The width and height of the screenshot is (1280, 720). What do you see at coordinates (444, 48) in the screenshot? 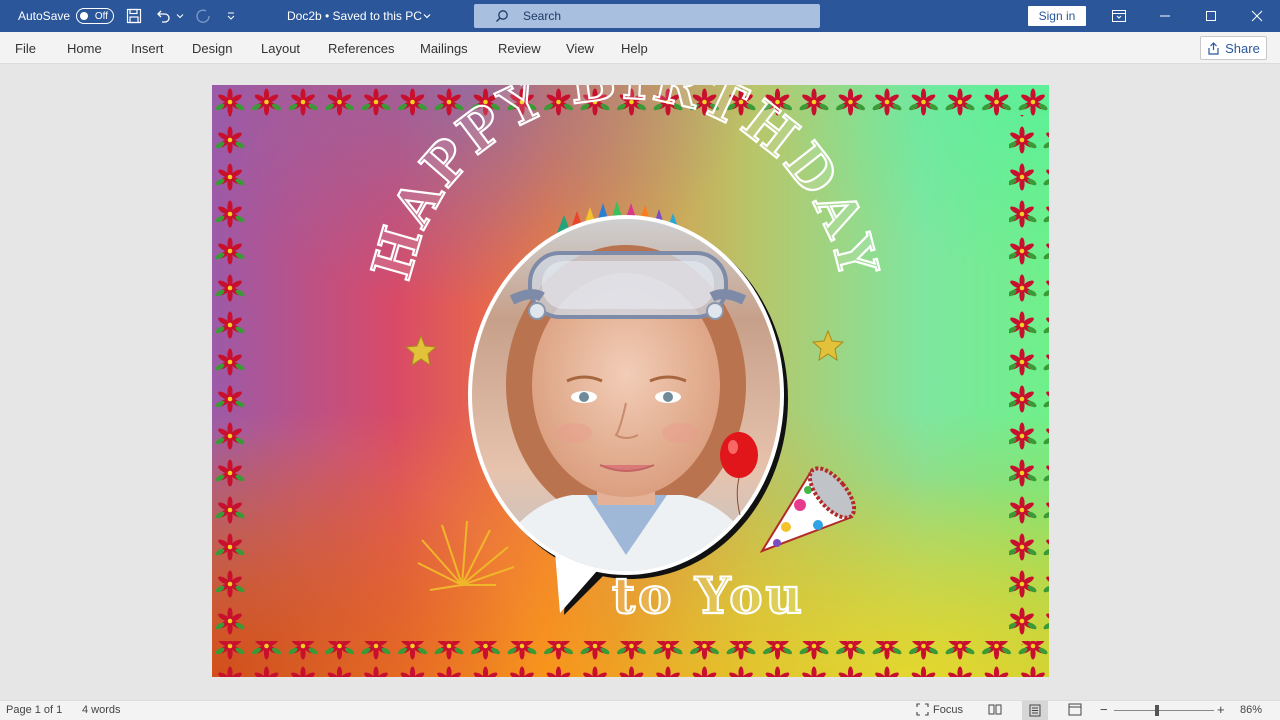
I see `tab-mailings: Mailings` at bounding box center [444, 48].